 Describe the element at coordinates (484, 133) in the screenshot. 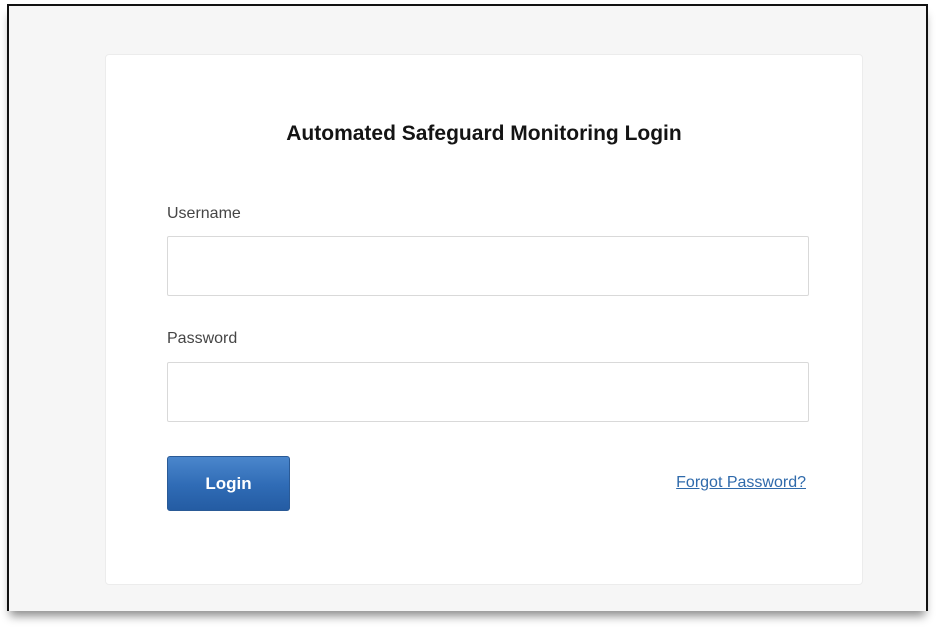

I see `page-title: Automated Safeguard Monitoring Login` at that location.